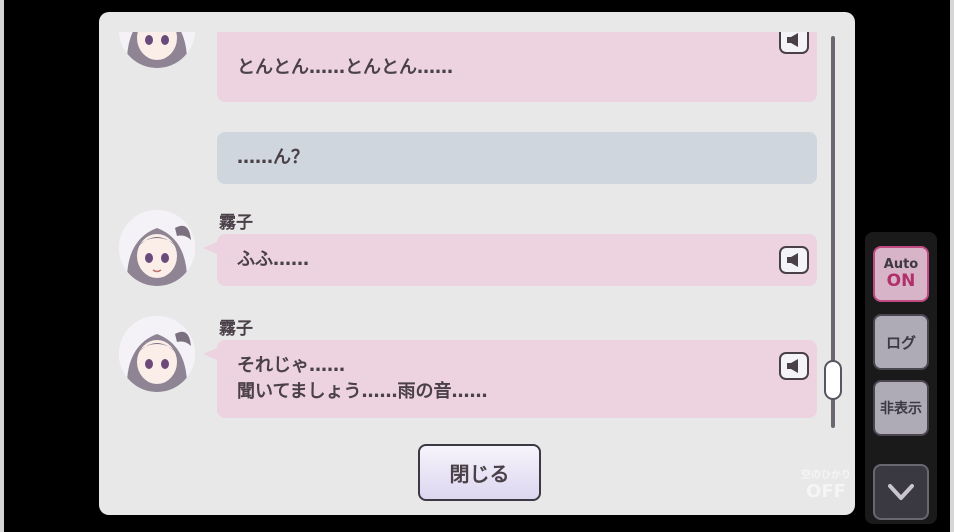 The image size is (954, 532). I want to click on watermark-small: 空のひかり, so click(826, 475).